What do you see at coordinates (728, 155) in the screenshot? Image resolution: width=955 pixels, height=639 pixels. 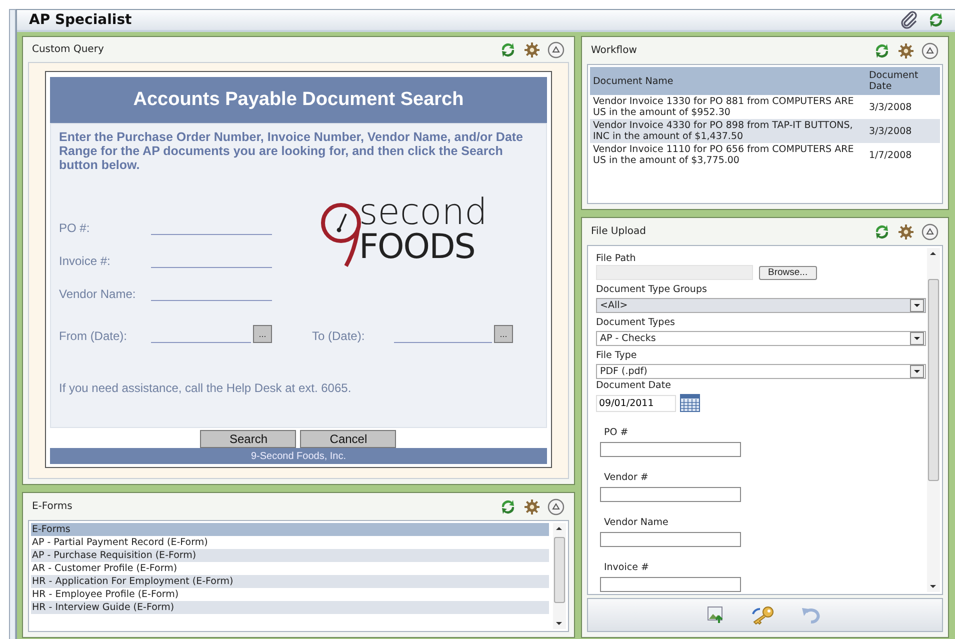 I see `table-cell: Vendor Invoice 1110 for PO 656 from COMPUTERS ARE US in the amount of $3,775.00` at bounding box center [728, 155].